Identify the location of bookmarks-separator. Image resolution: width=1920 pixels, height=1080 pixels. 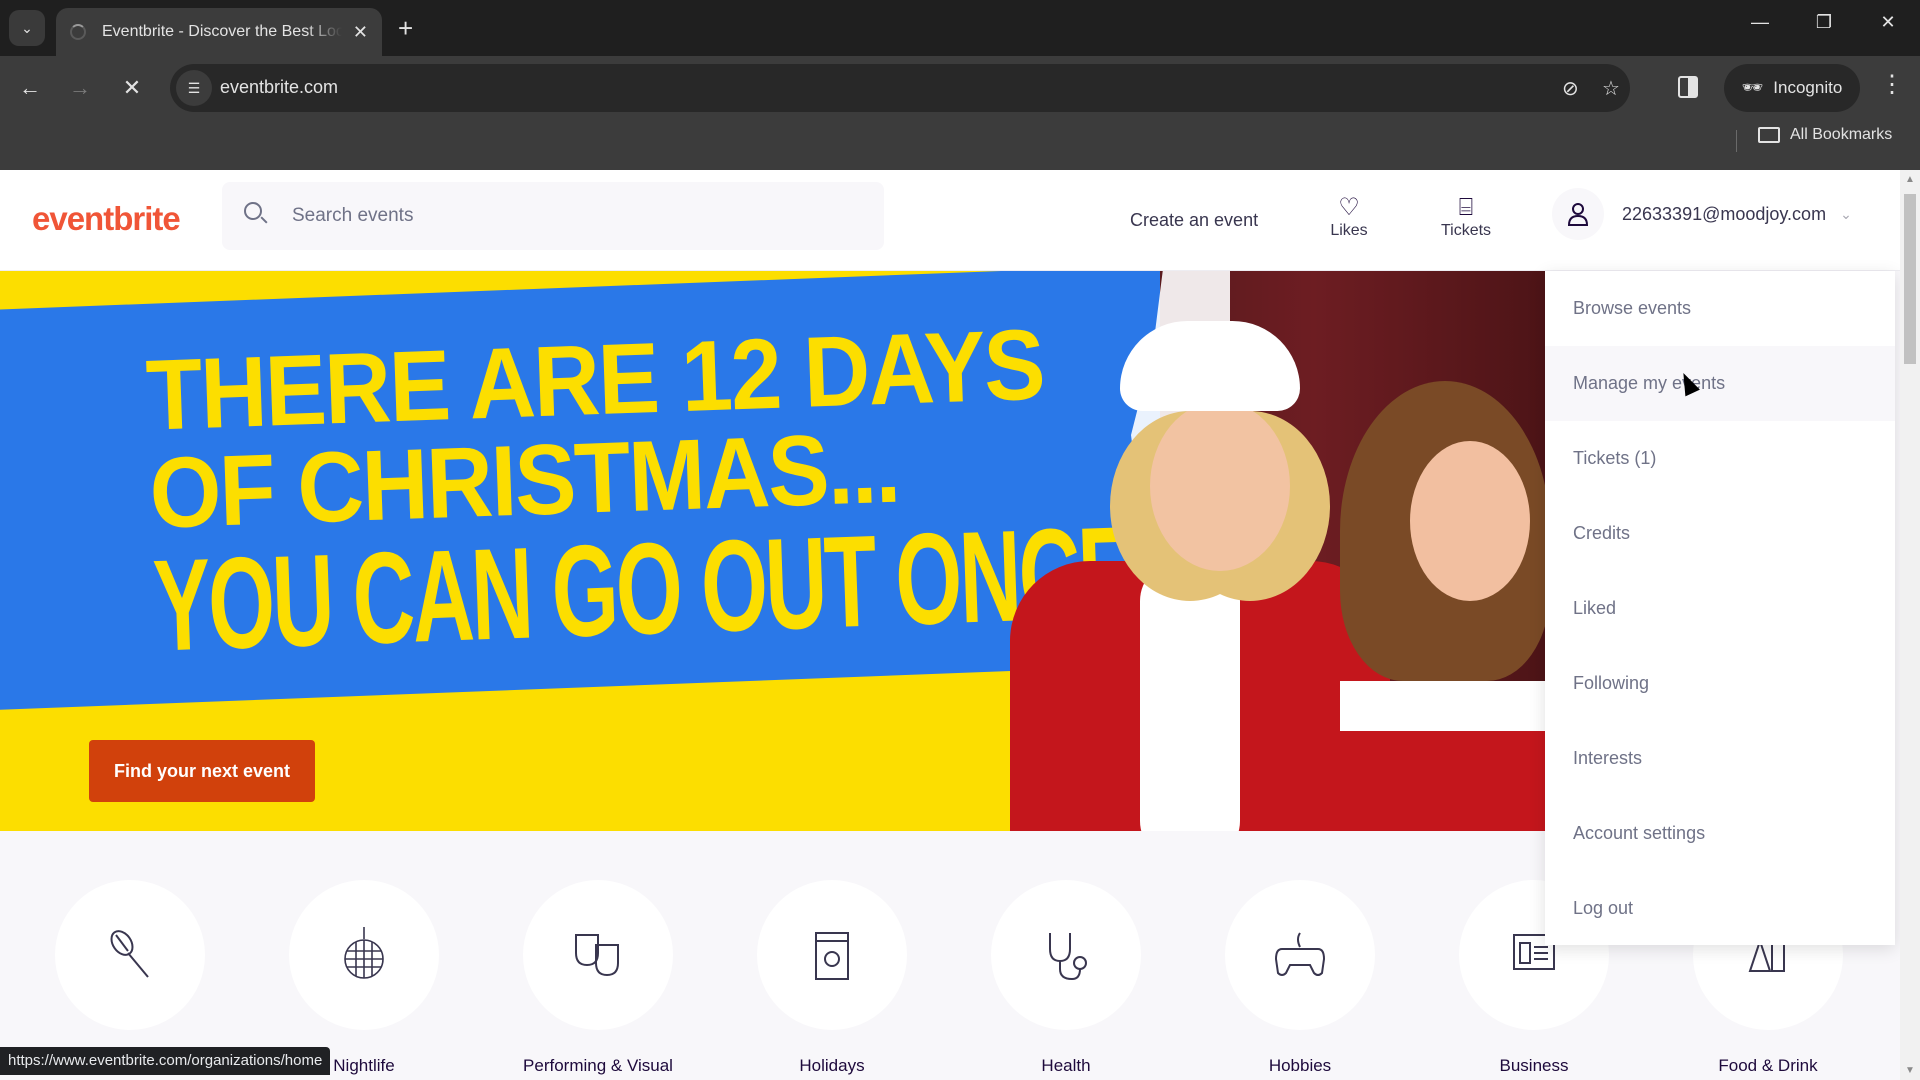
(1736, 141).